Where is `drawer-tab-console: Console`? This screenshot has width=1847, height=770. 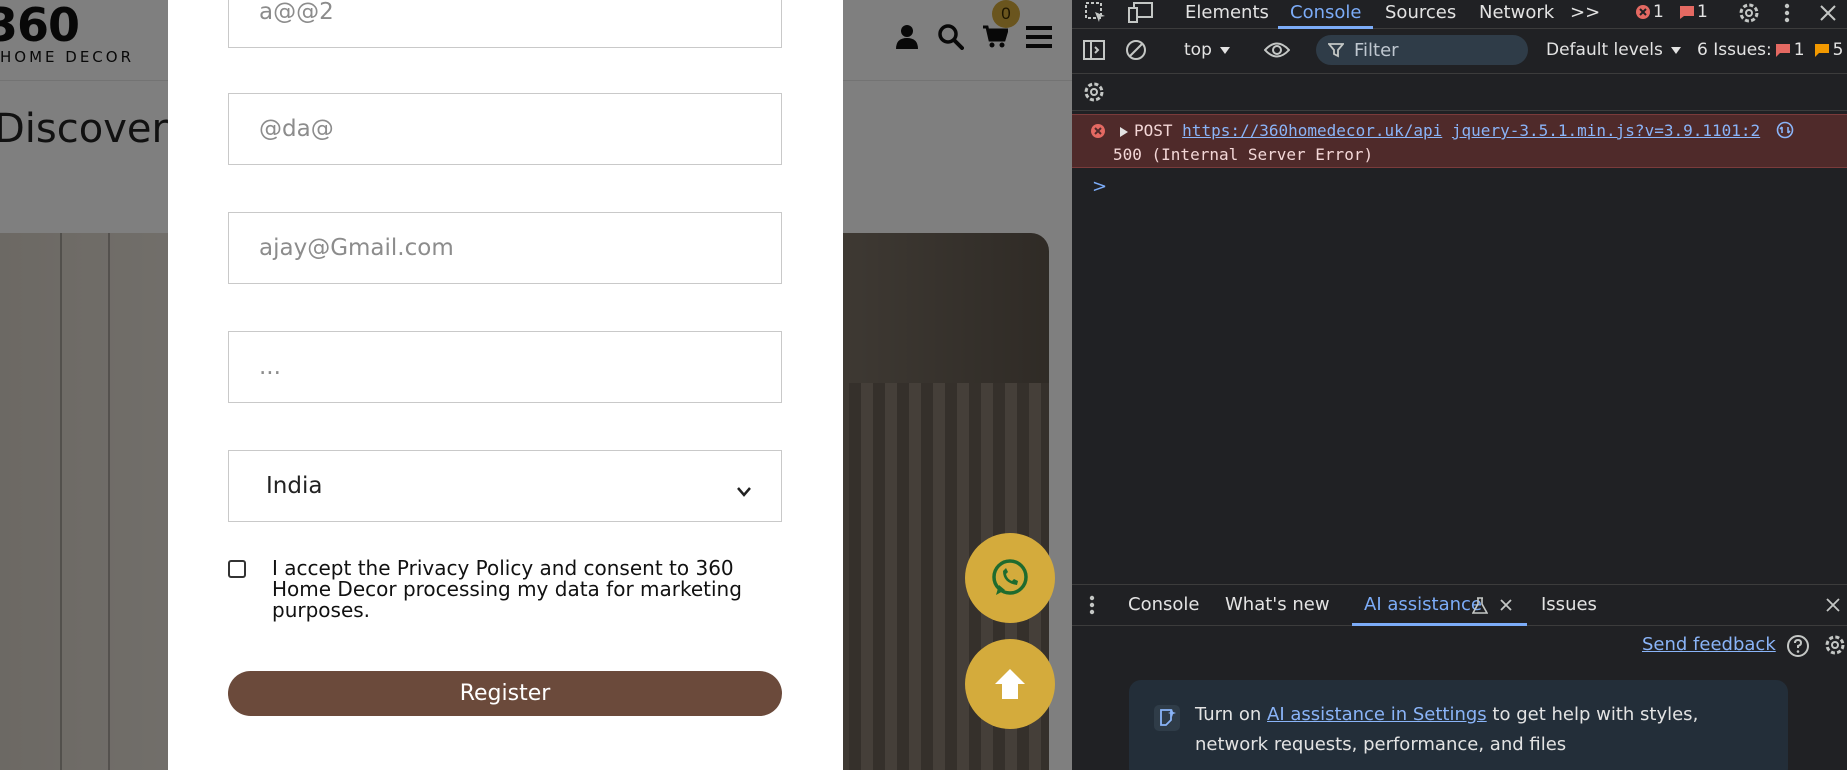 drawer-tab-console: Console is located at coordinates (1163, 605).